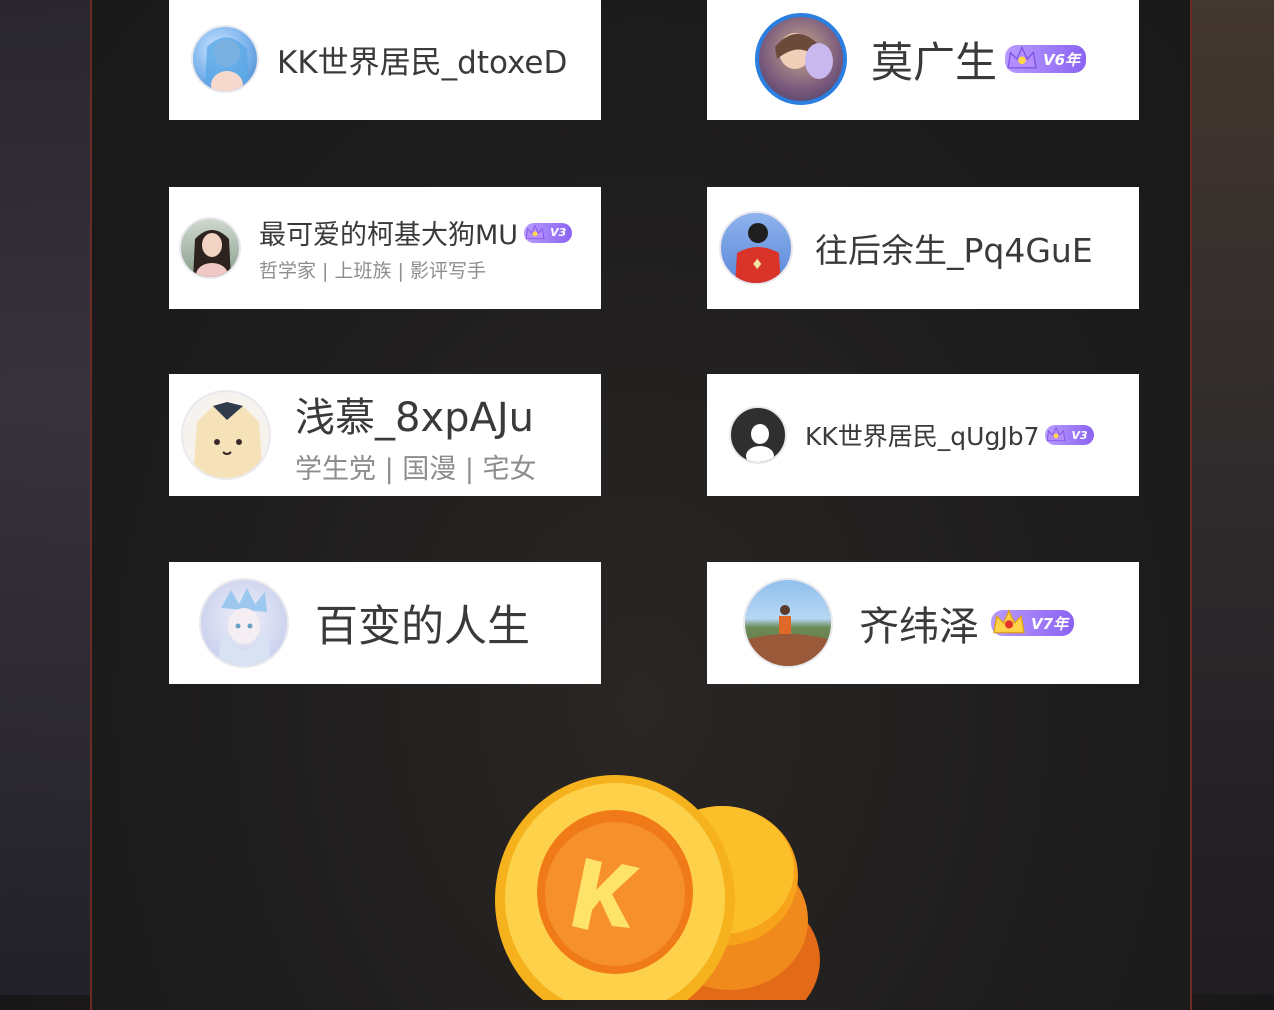 This screenshot has width=1274, height=1010. What do you see at coordinates (46, 497) in the screenshot?
I see `background-left` at bounding box center [46, 497].